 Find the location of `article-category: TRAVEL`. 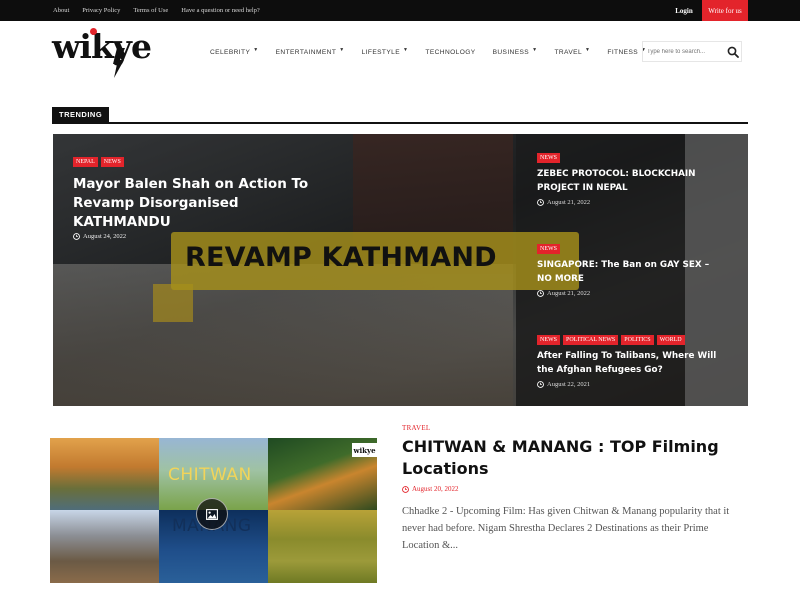

article-category: TRAVEL is located at coordinates (416, 428).